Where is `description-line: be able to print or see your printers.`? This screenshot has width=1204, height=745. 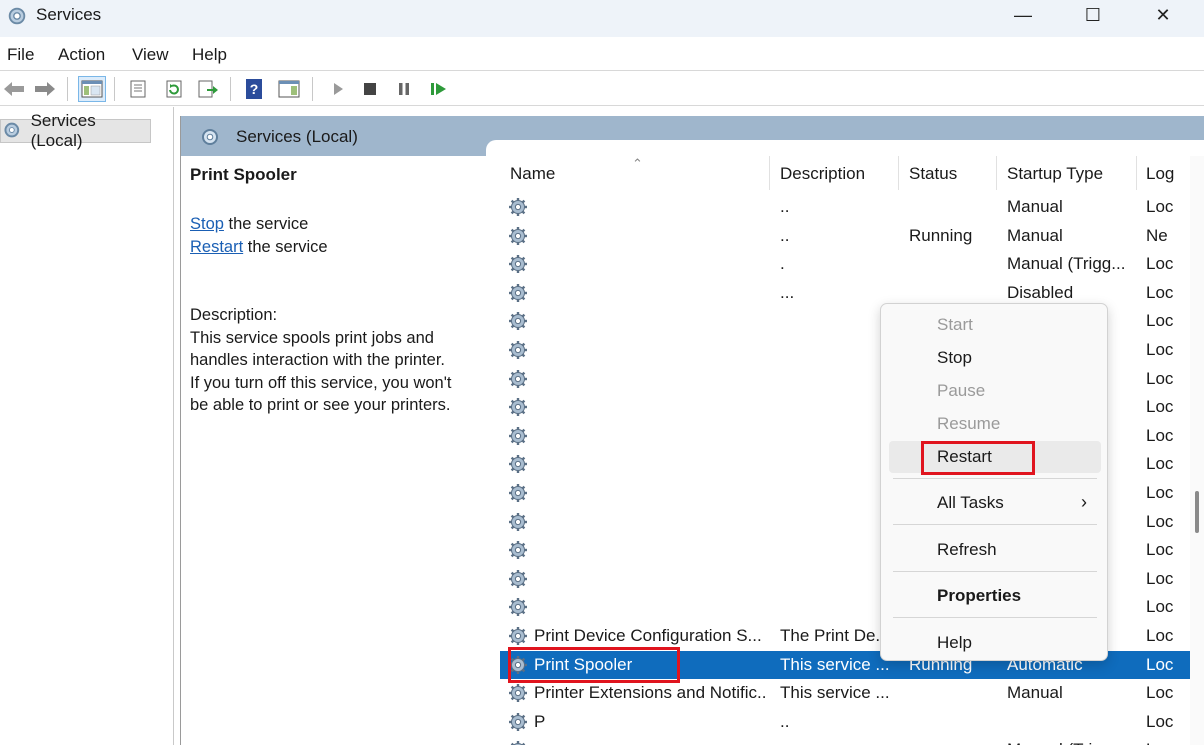 description-line: be able to print or see your printers. is located at coordinates (320, 405).